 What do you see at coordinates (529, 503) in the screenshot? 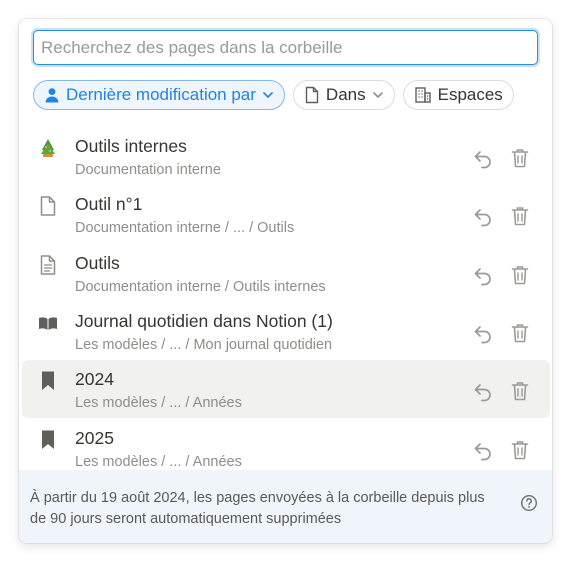
I see `help-icon` at bounding box center [529, 503].